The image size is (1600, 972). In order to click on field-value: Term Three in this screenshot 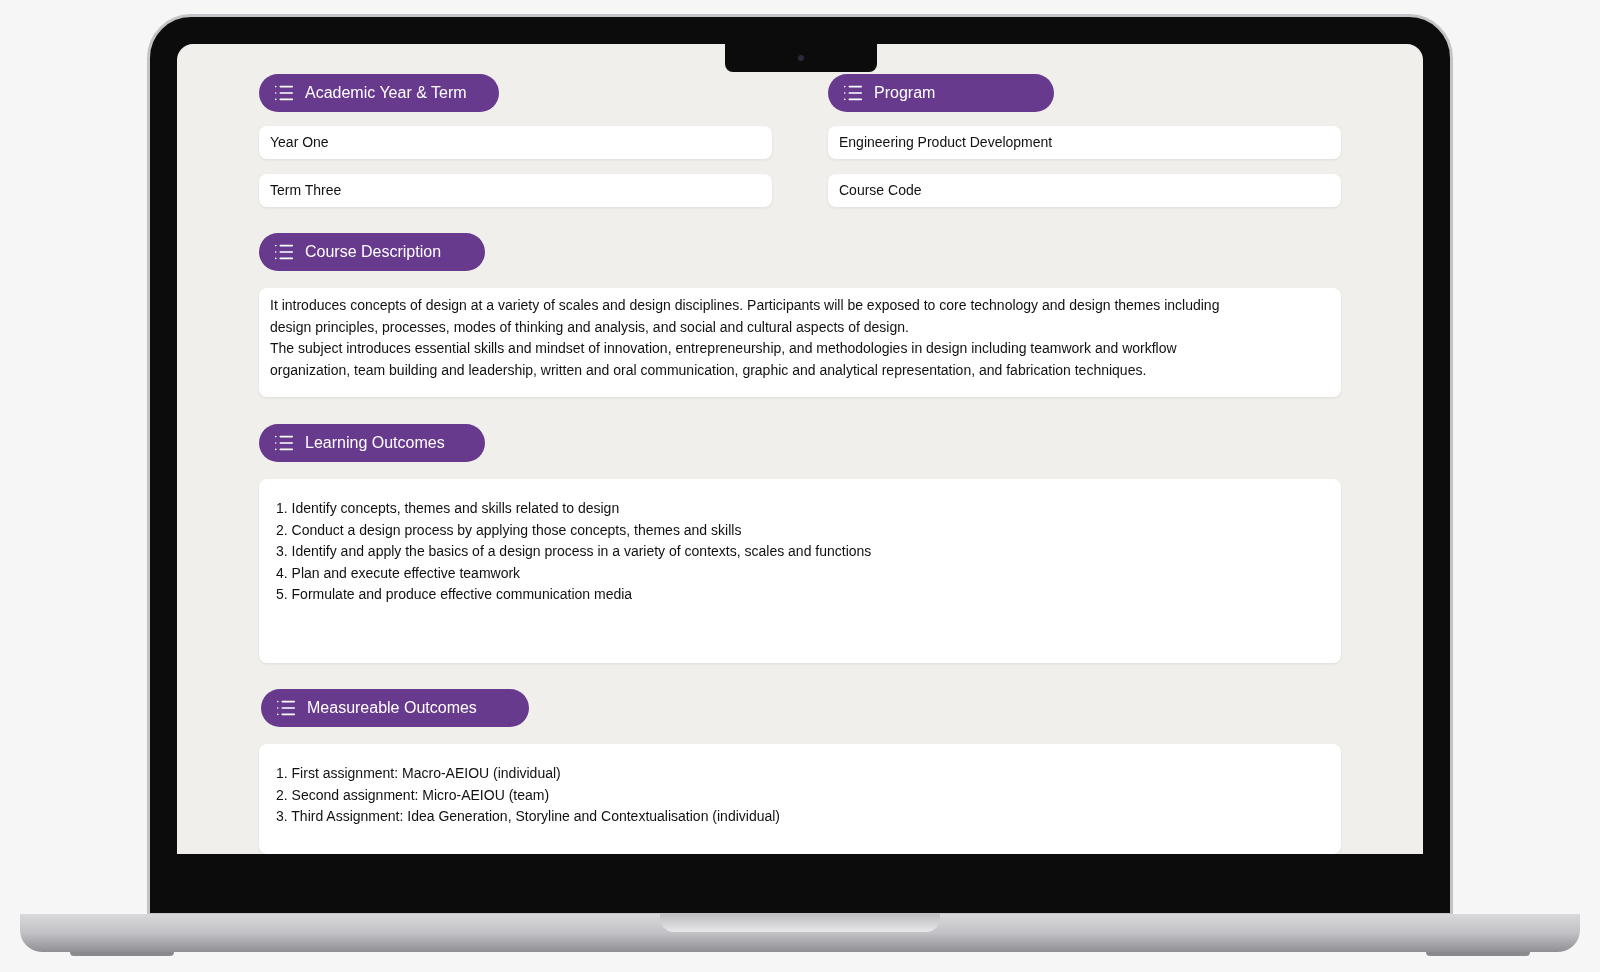, I will do `click(515, 190)`.